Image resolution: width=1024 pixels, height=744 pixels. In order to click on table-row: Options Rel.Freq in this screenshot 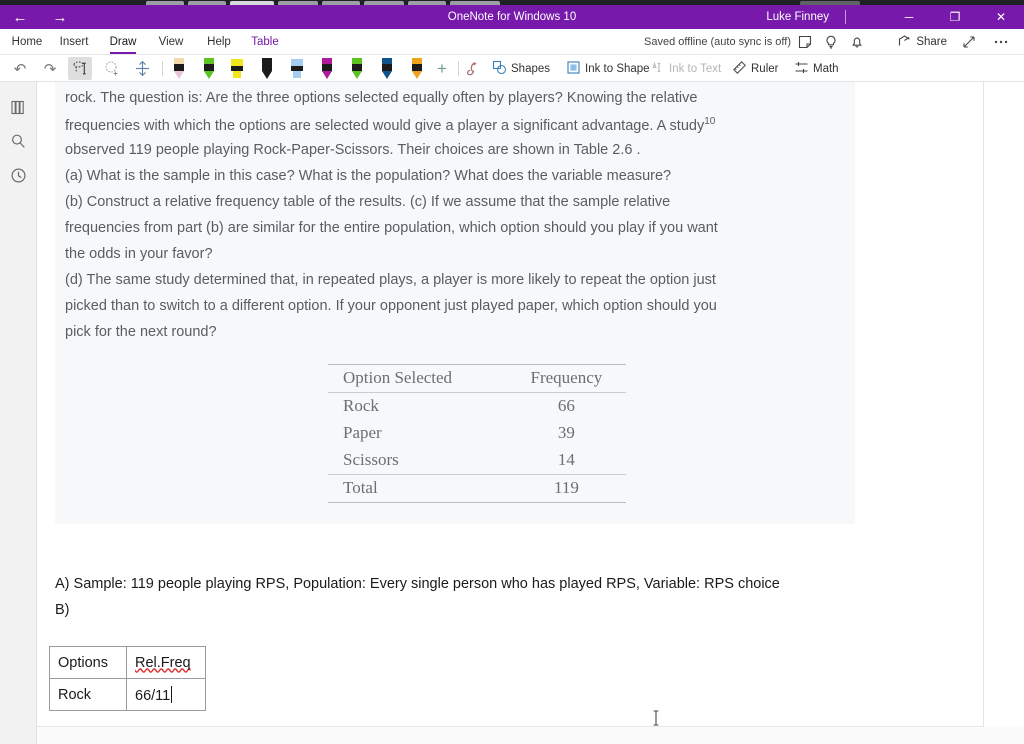, I will do `click(127, 662)`.